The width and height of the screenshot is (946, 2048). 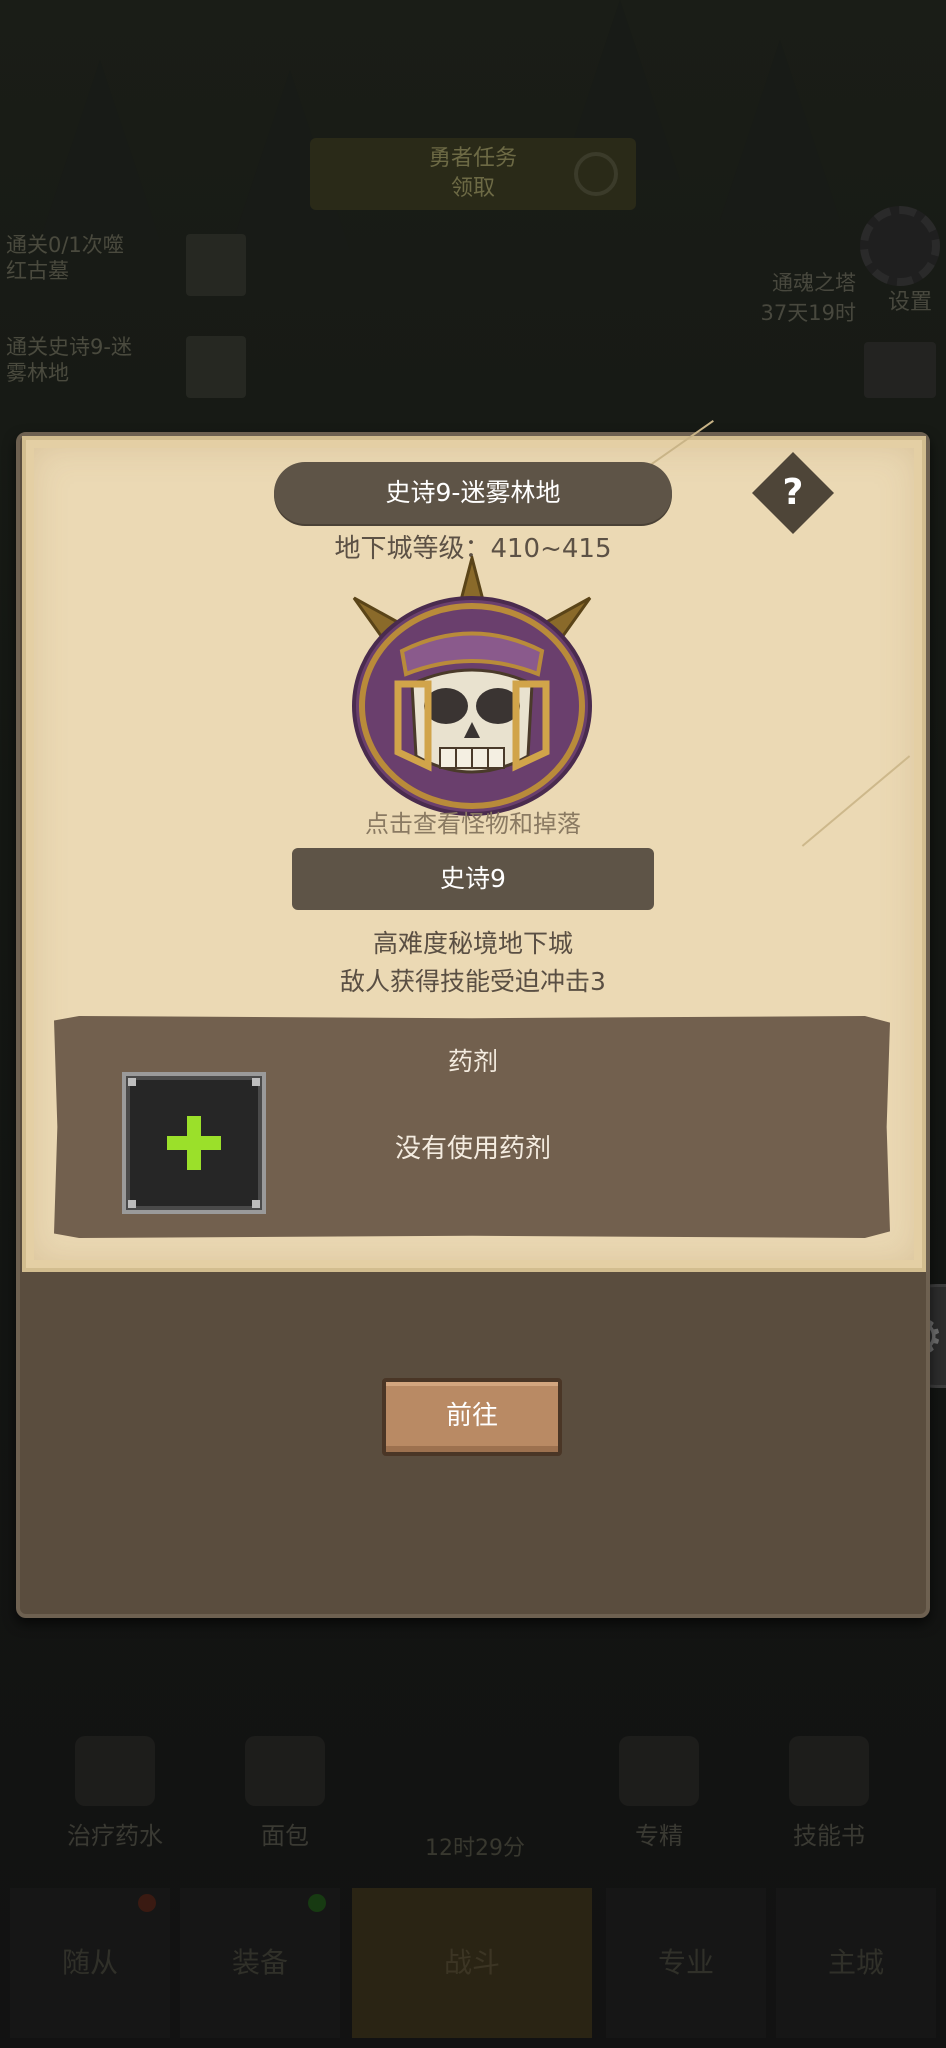 I want to click on quick-item-label: 技能书, so click(x=829, y=1836).